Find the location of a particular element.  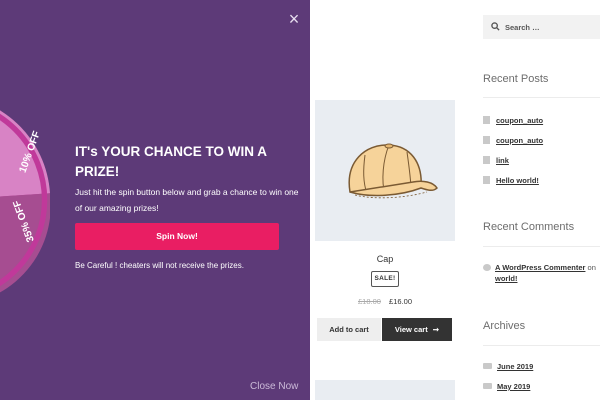

search-input is located at coordinates (552, 27).